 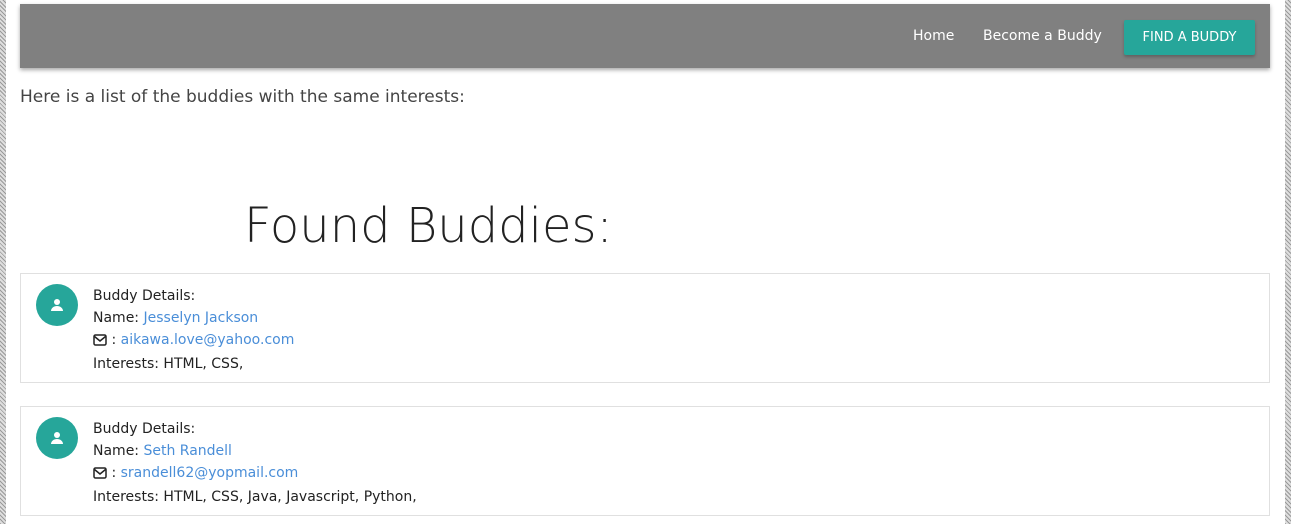 I want to click on buddy-interests-row: Interests: HTML, CSS,, so click(x=193, y=364).